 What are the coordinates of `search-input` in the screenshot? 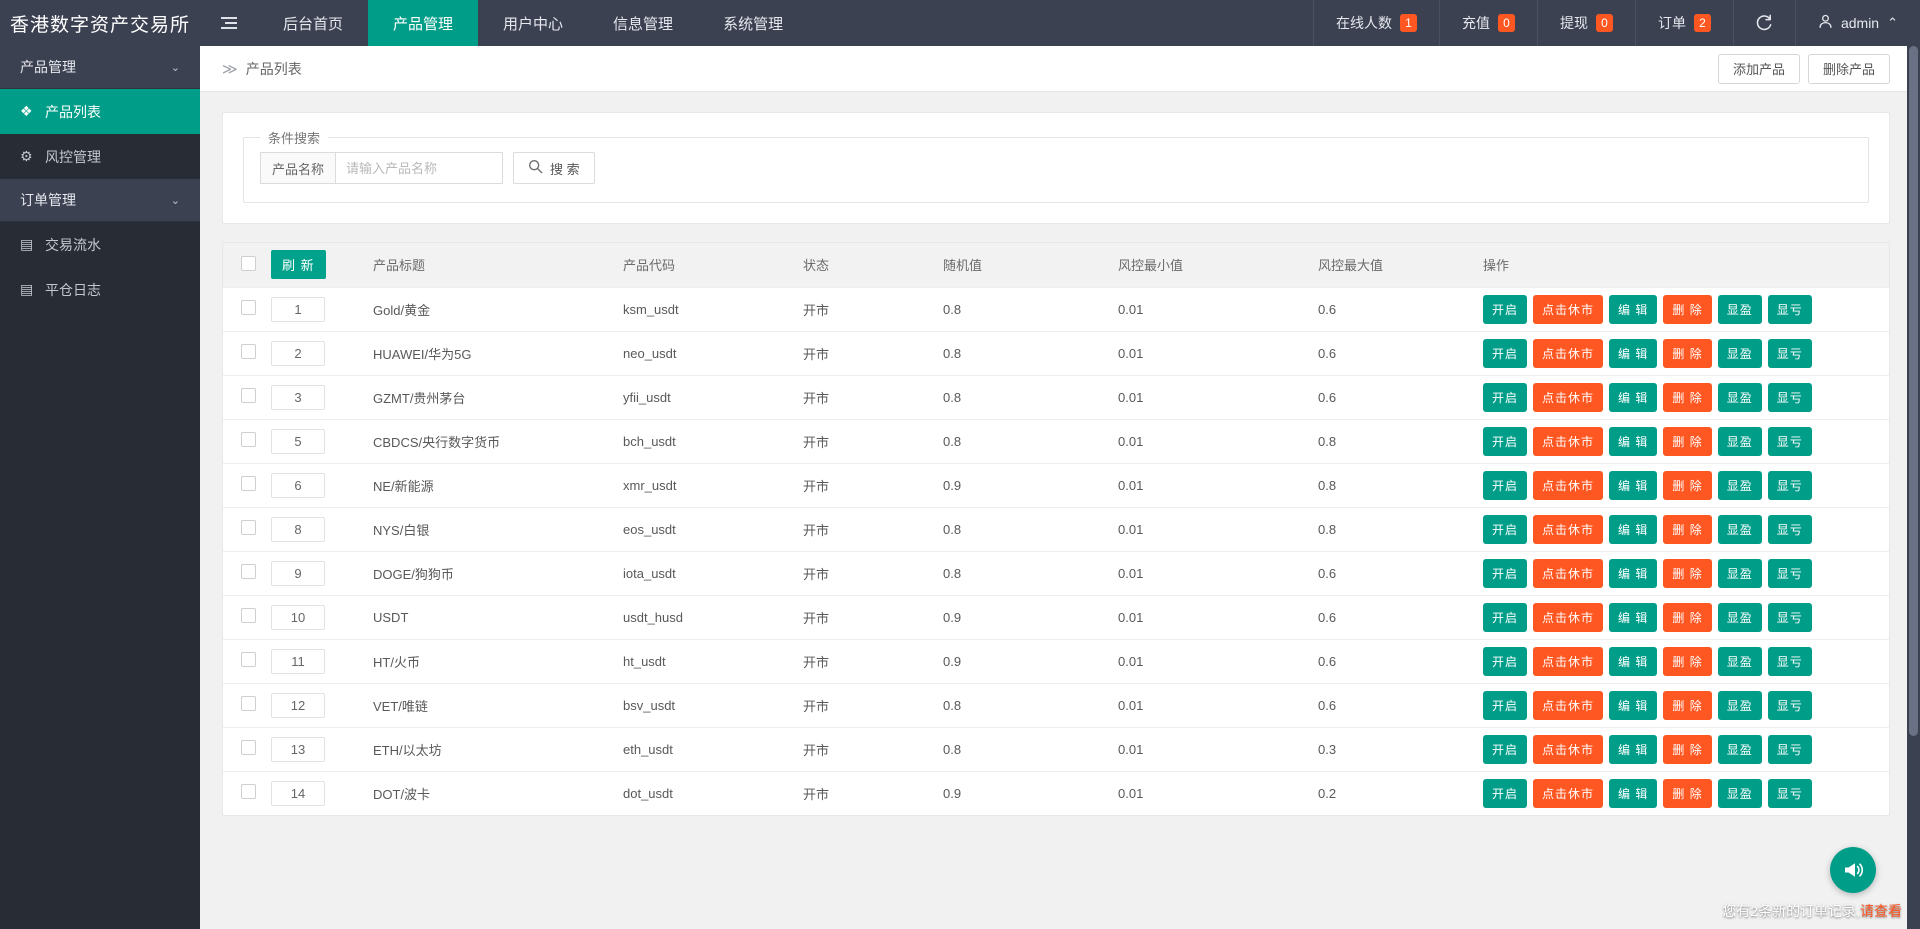 It's located at (419, 168).